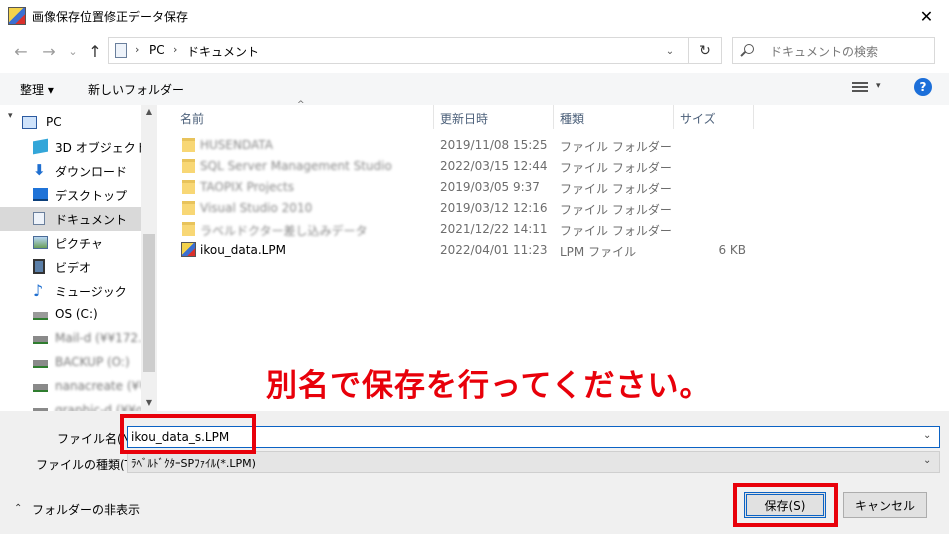 The height and width of the screenshot is (534, 949). Describe the element at coordinates (670, 51) in the screenshot. I see `address-dropdown-button: ⌄` at that location.